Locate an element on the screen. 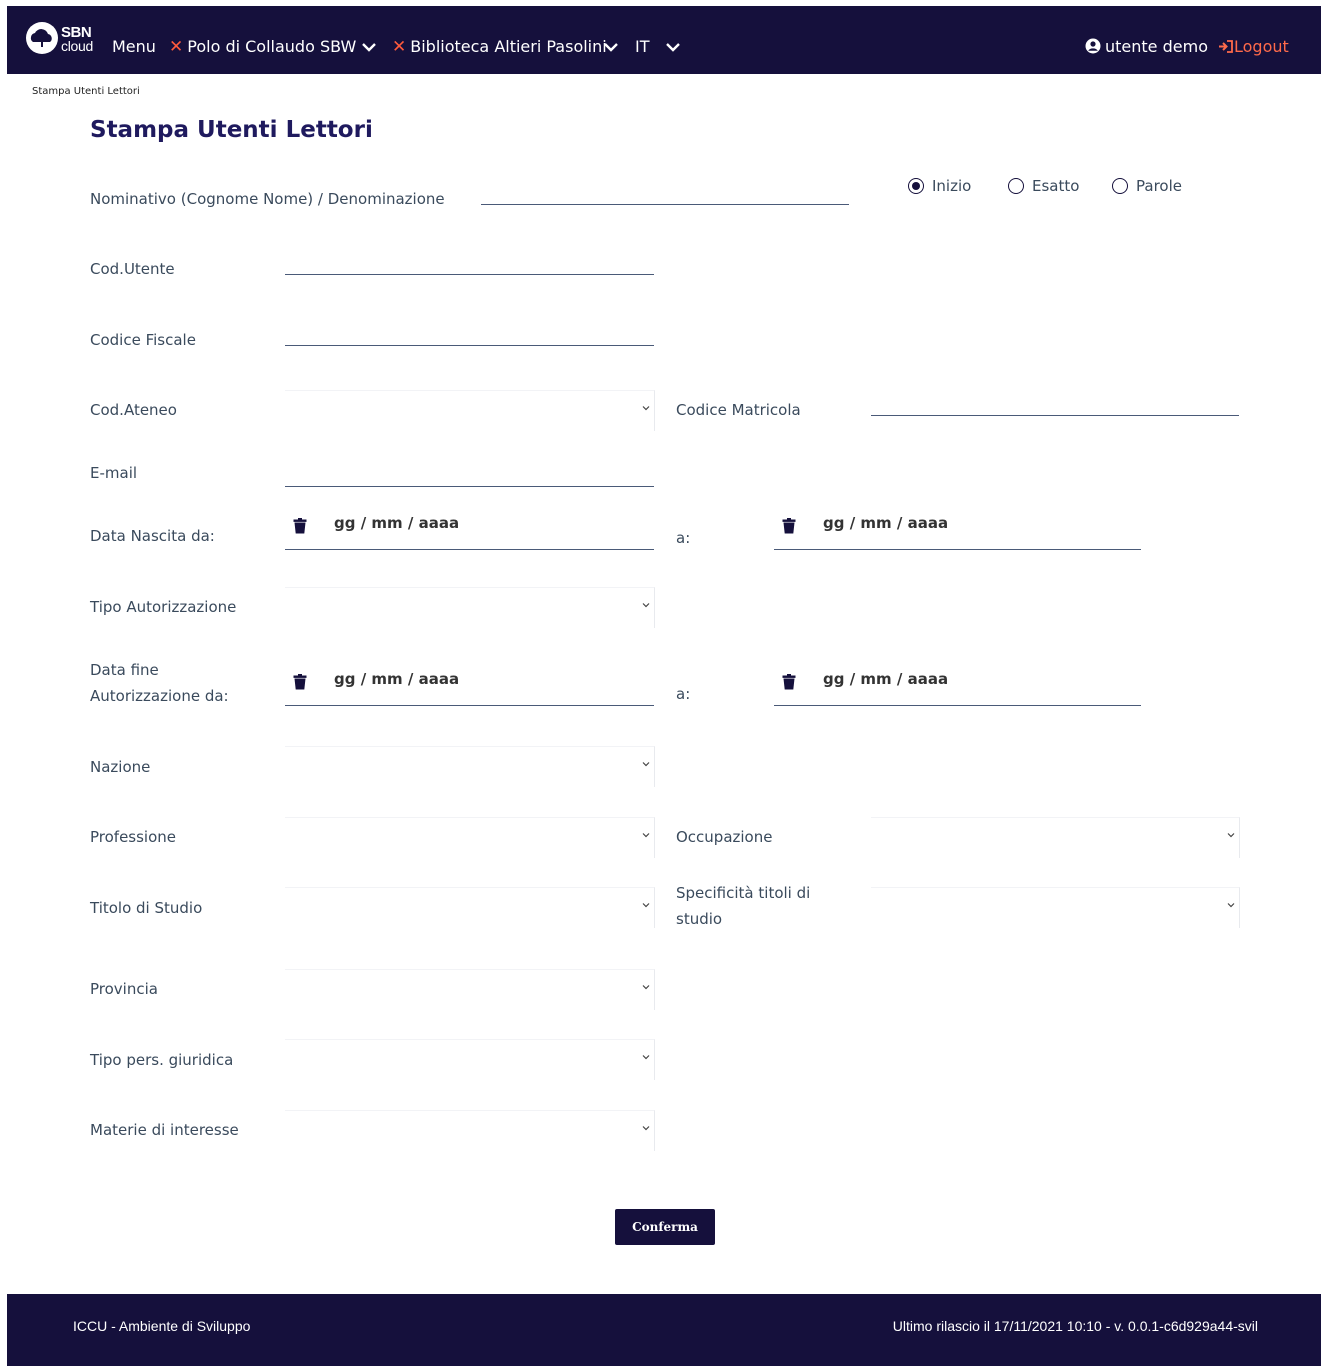 The image size is (1321, 1366). email-label: E-mail is located at coordinates (114, 473).